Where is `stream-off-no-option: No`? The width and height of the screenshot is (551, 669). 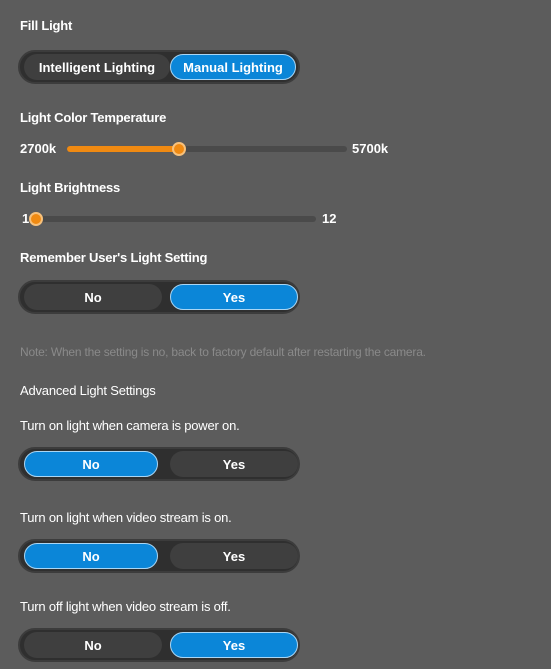 stream-off-no-option: No is located at coordinates (93, 645).